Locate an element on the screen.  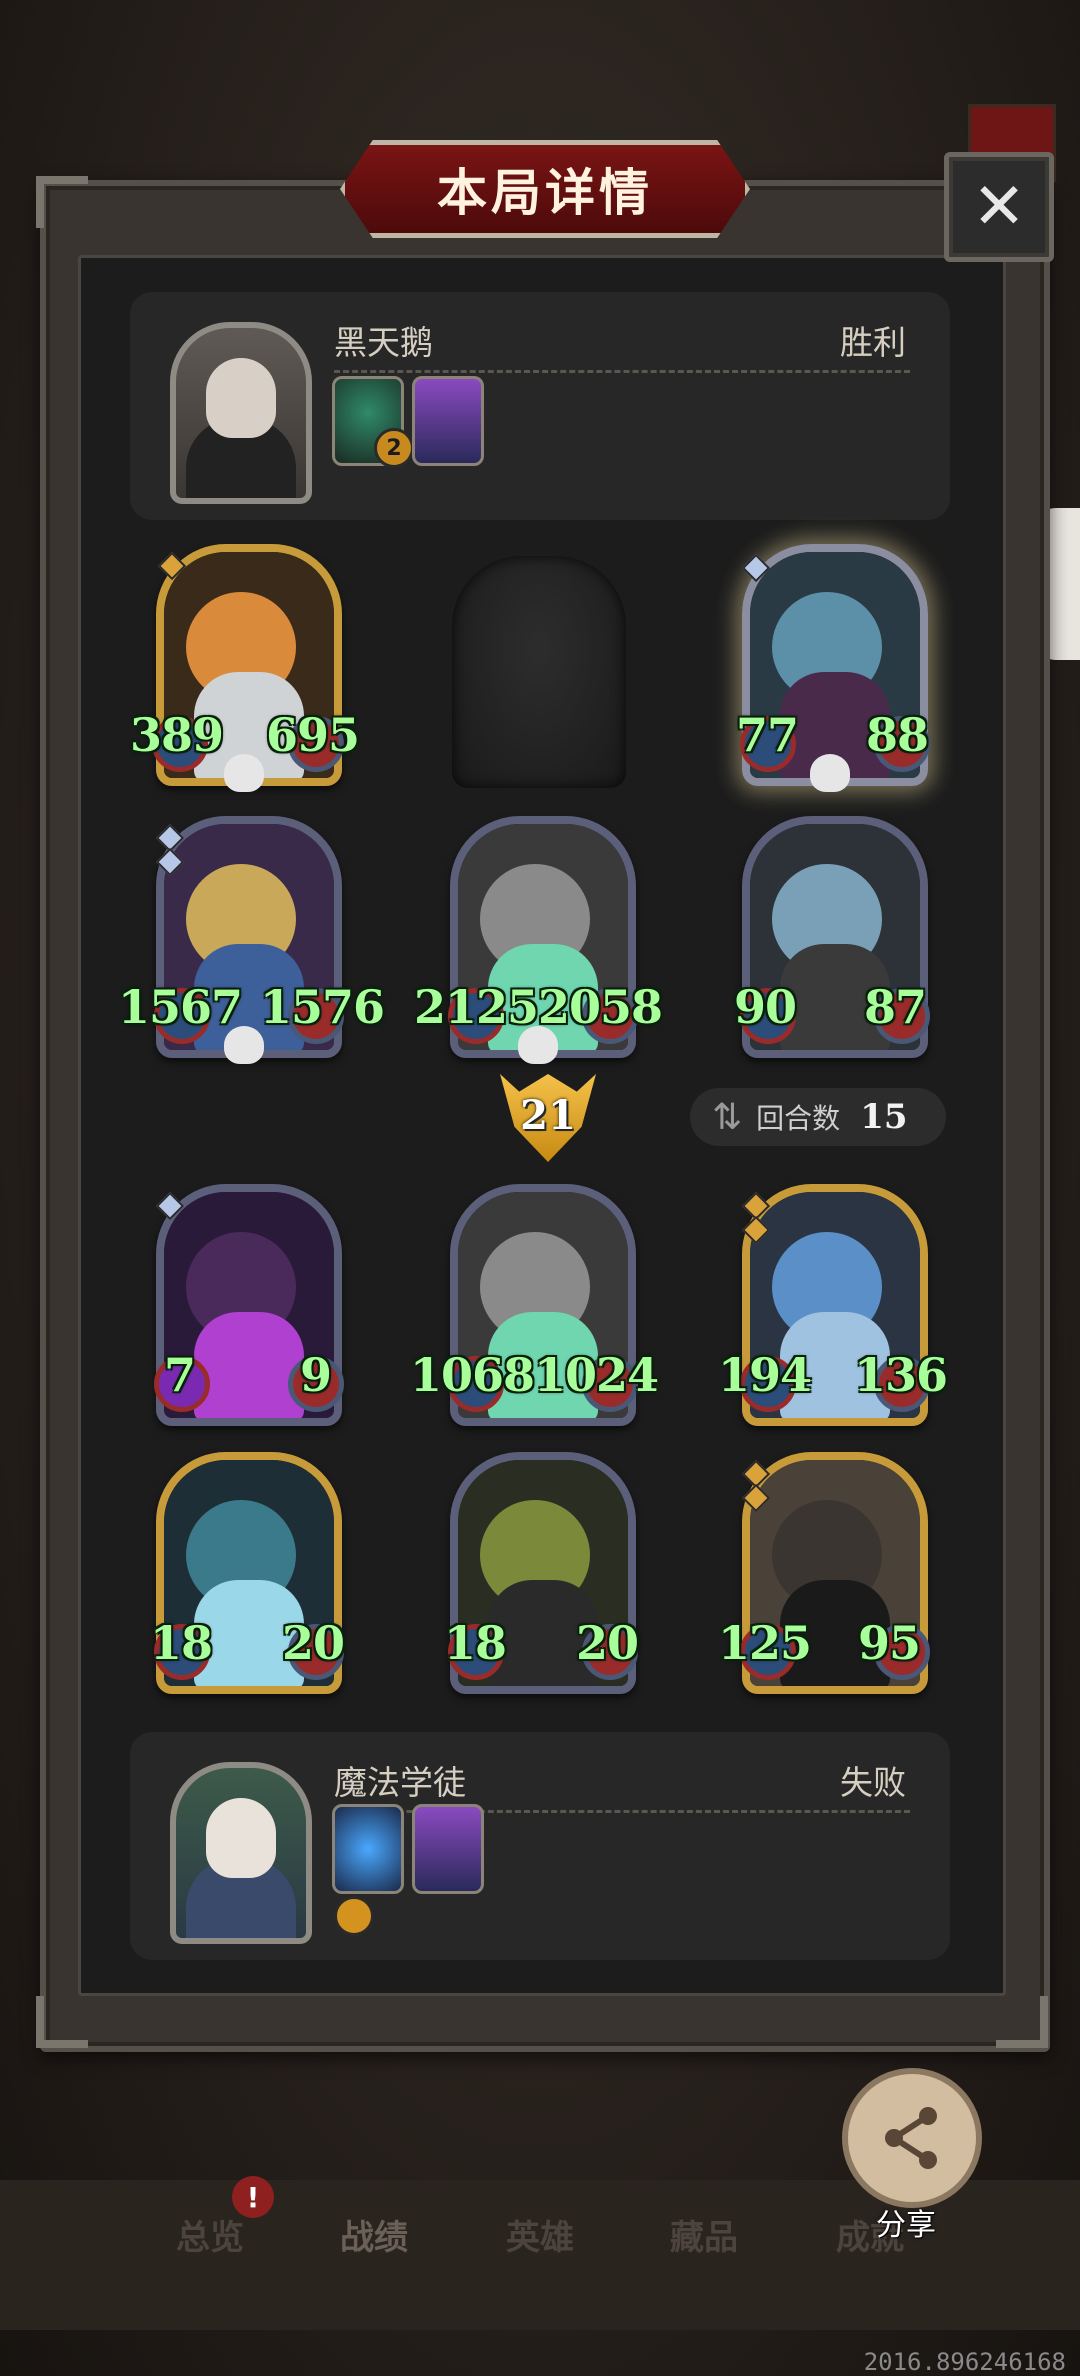
share-button is located at coordinates (912, 2138).